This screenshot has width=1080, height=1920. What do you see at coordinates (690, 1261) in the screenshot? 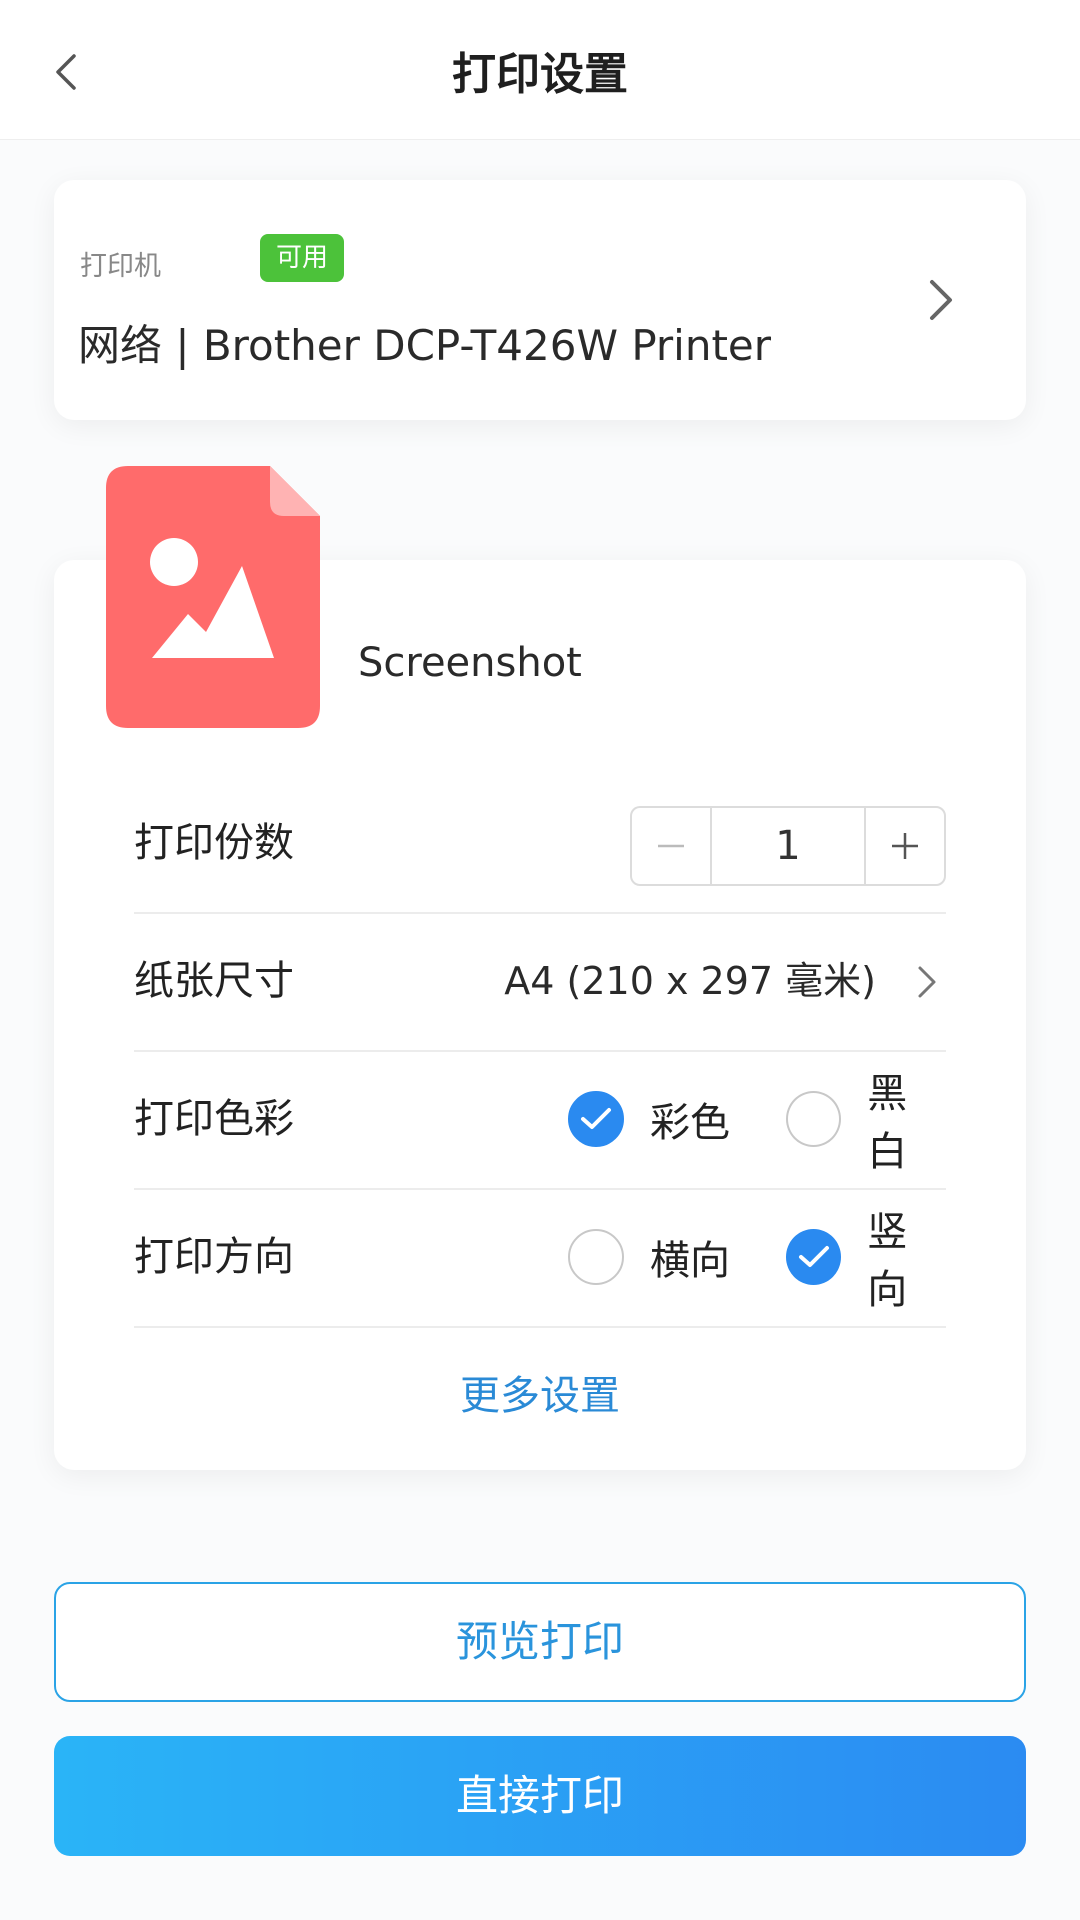
I see `radio-label: 横向` at bounding box center [690, 1261].